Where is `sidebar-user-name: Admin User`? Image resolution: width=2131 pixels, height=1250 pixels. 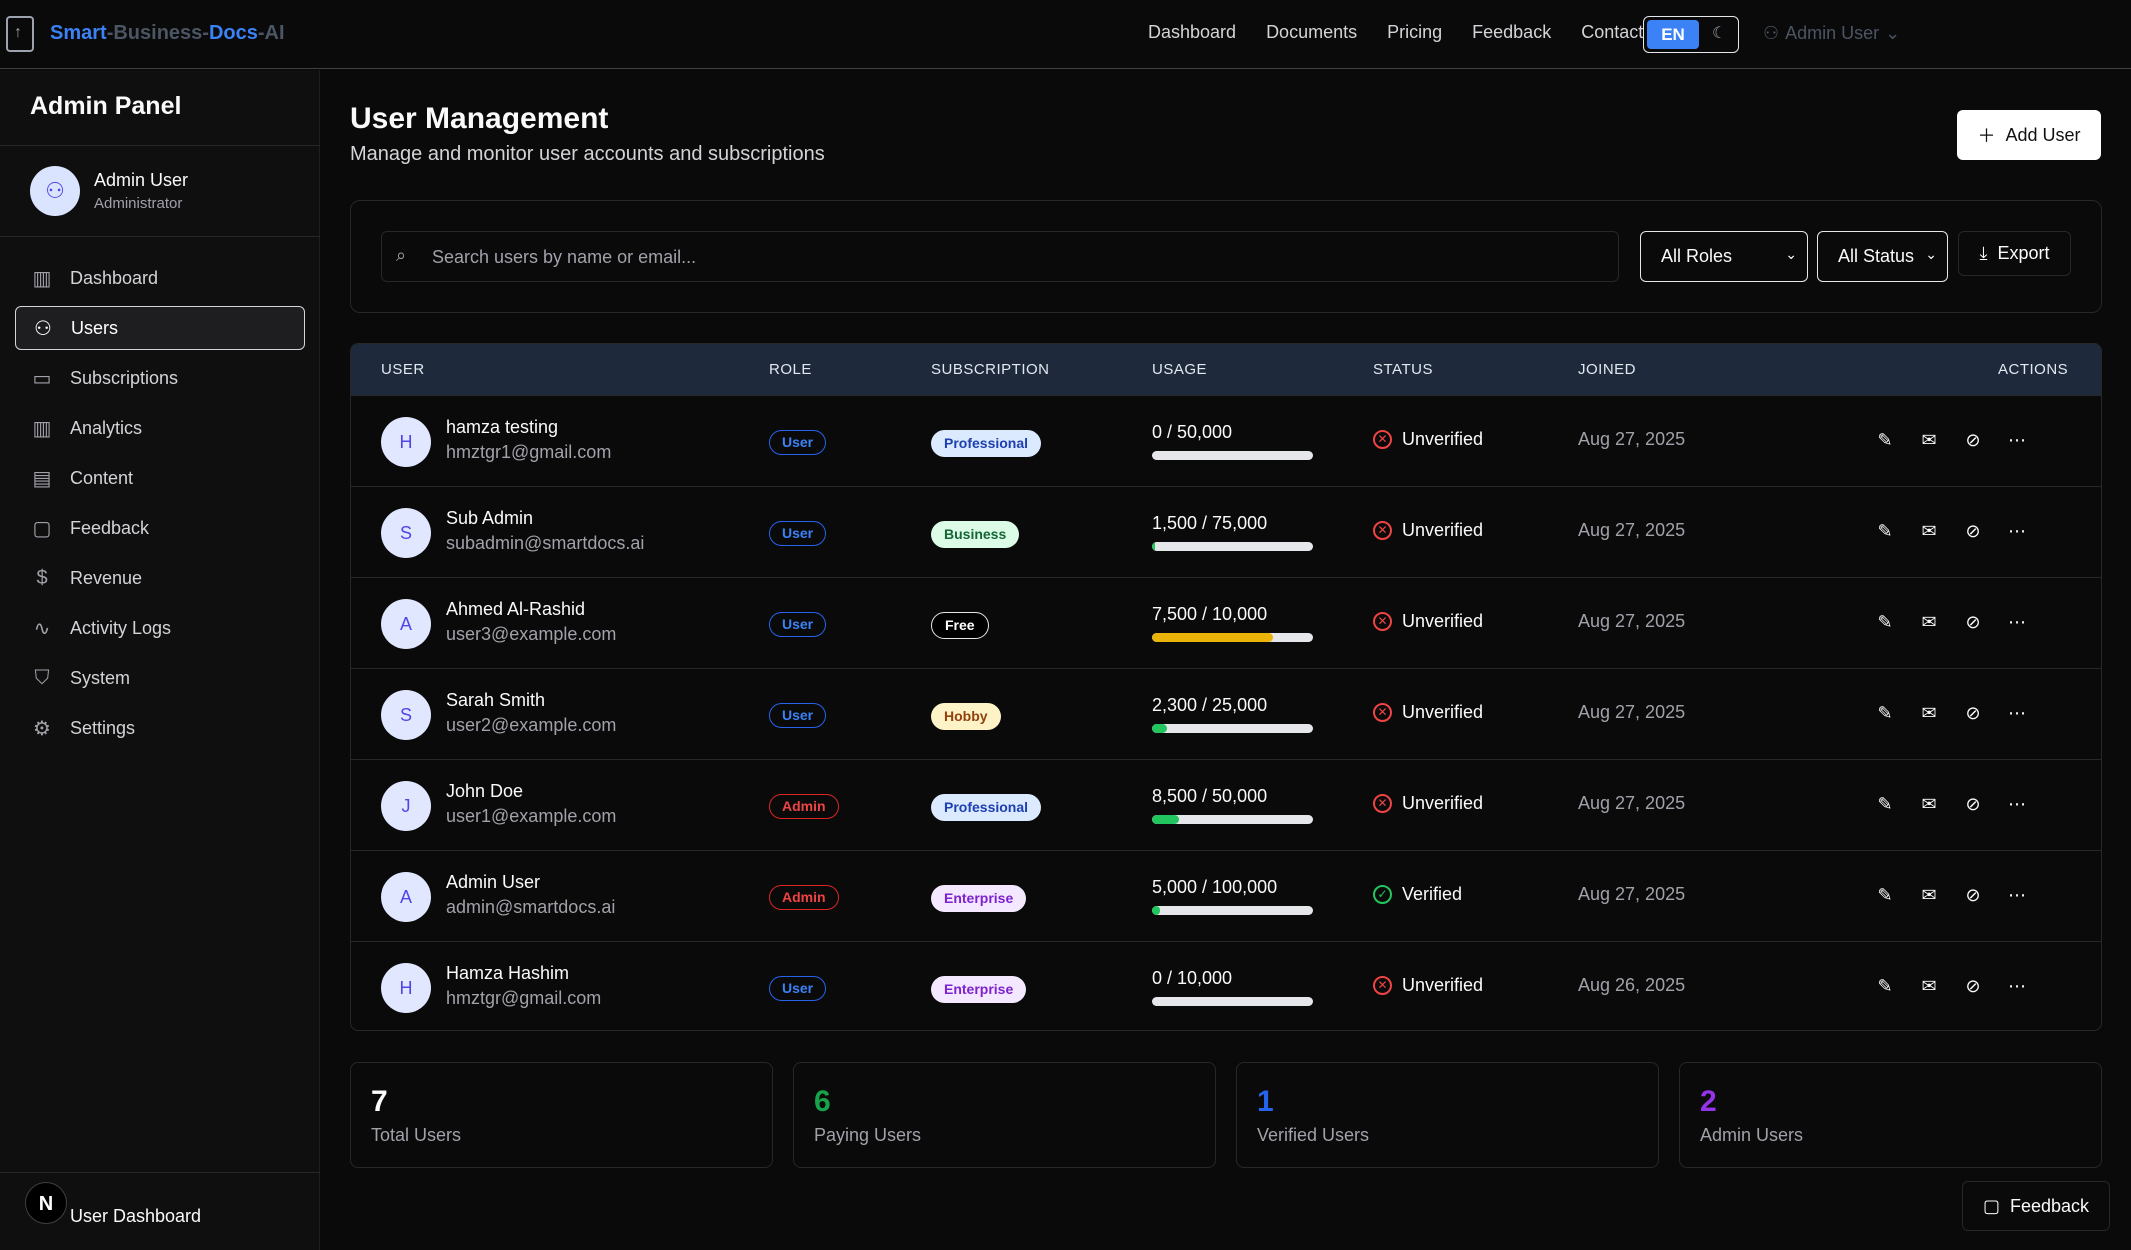
sidebar-user-name: Admin User is located at coordinates (141, 180).